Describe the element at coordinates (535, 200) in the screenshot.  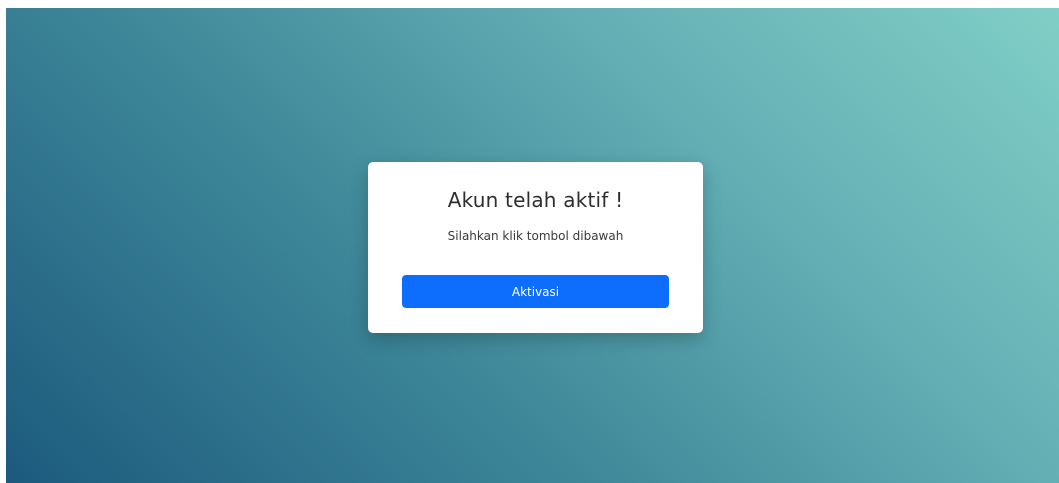
I see `card-title: Akun telah aktif !` at that location.